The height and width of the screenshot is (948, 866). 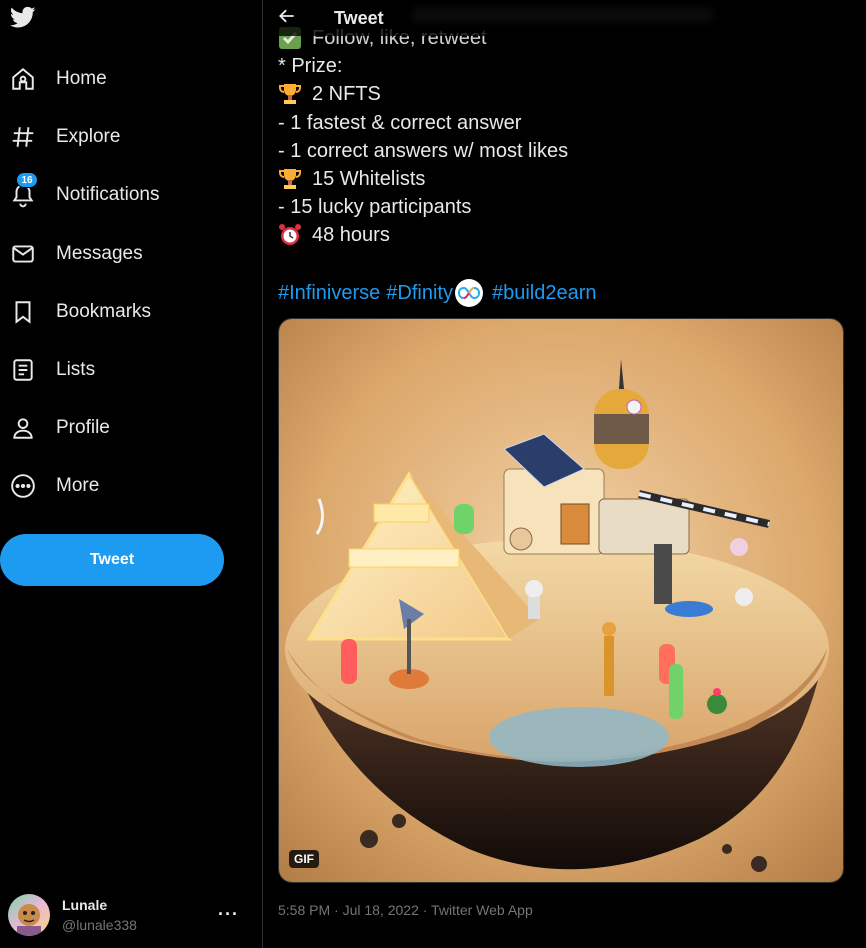 I want to click on alarm-clock-icon, so click(x=290, y=235).